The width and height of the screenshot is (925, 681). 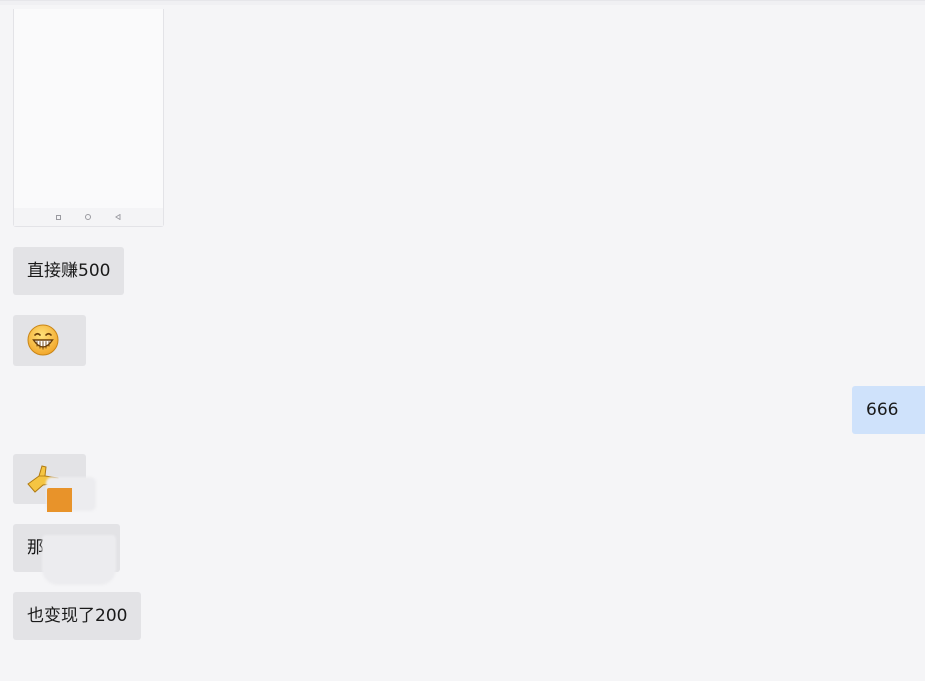 I want to click on top-divider, so click(x=462, y=3).